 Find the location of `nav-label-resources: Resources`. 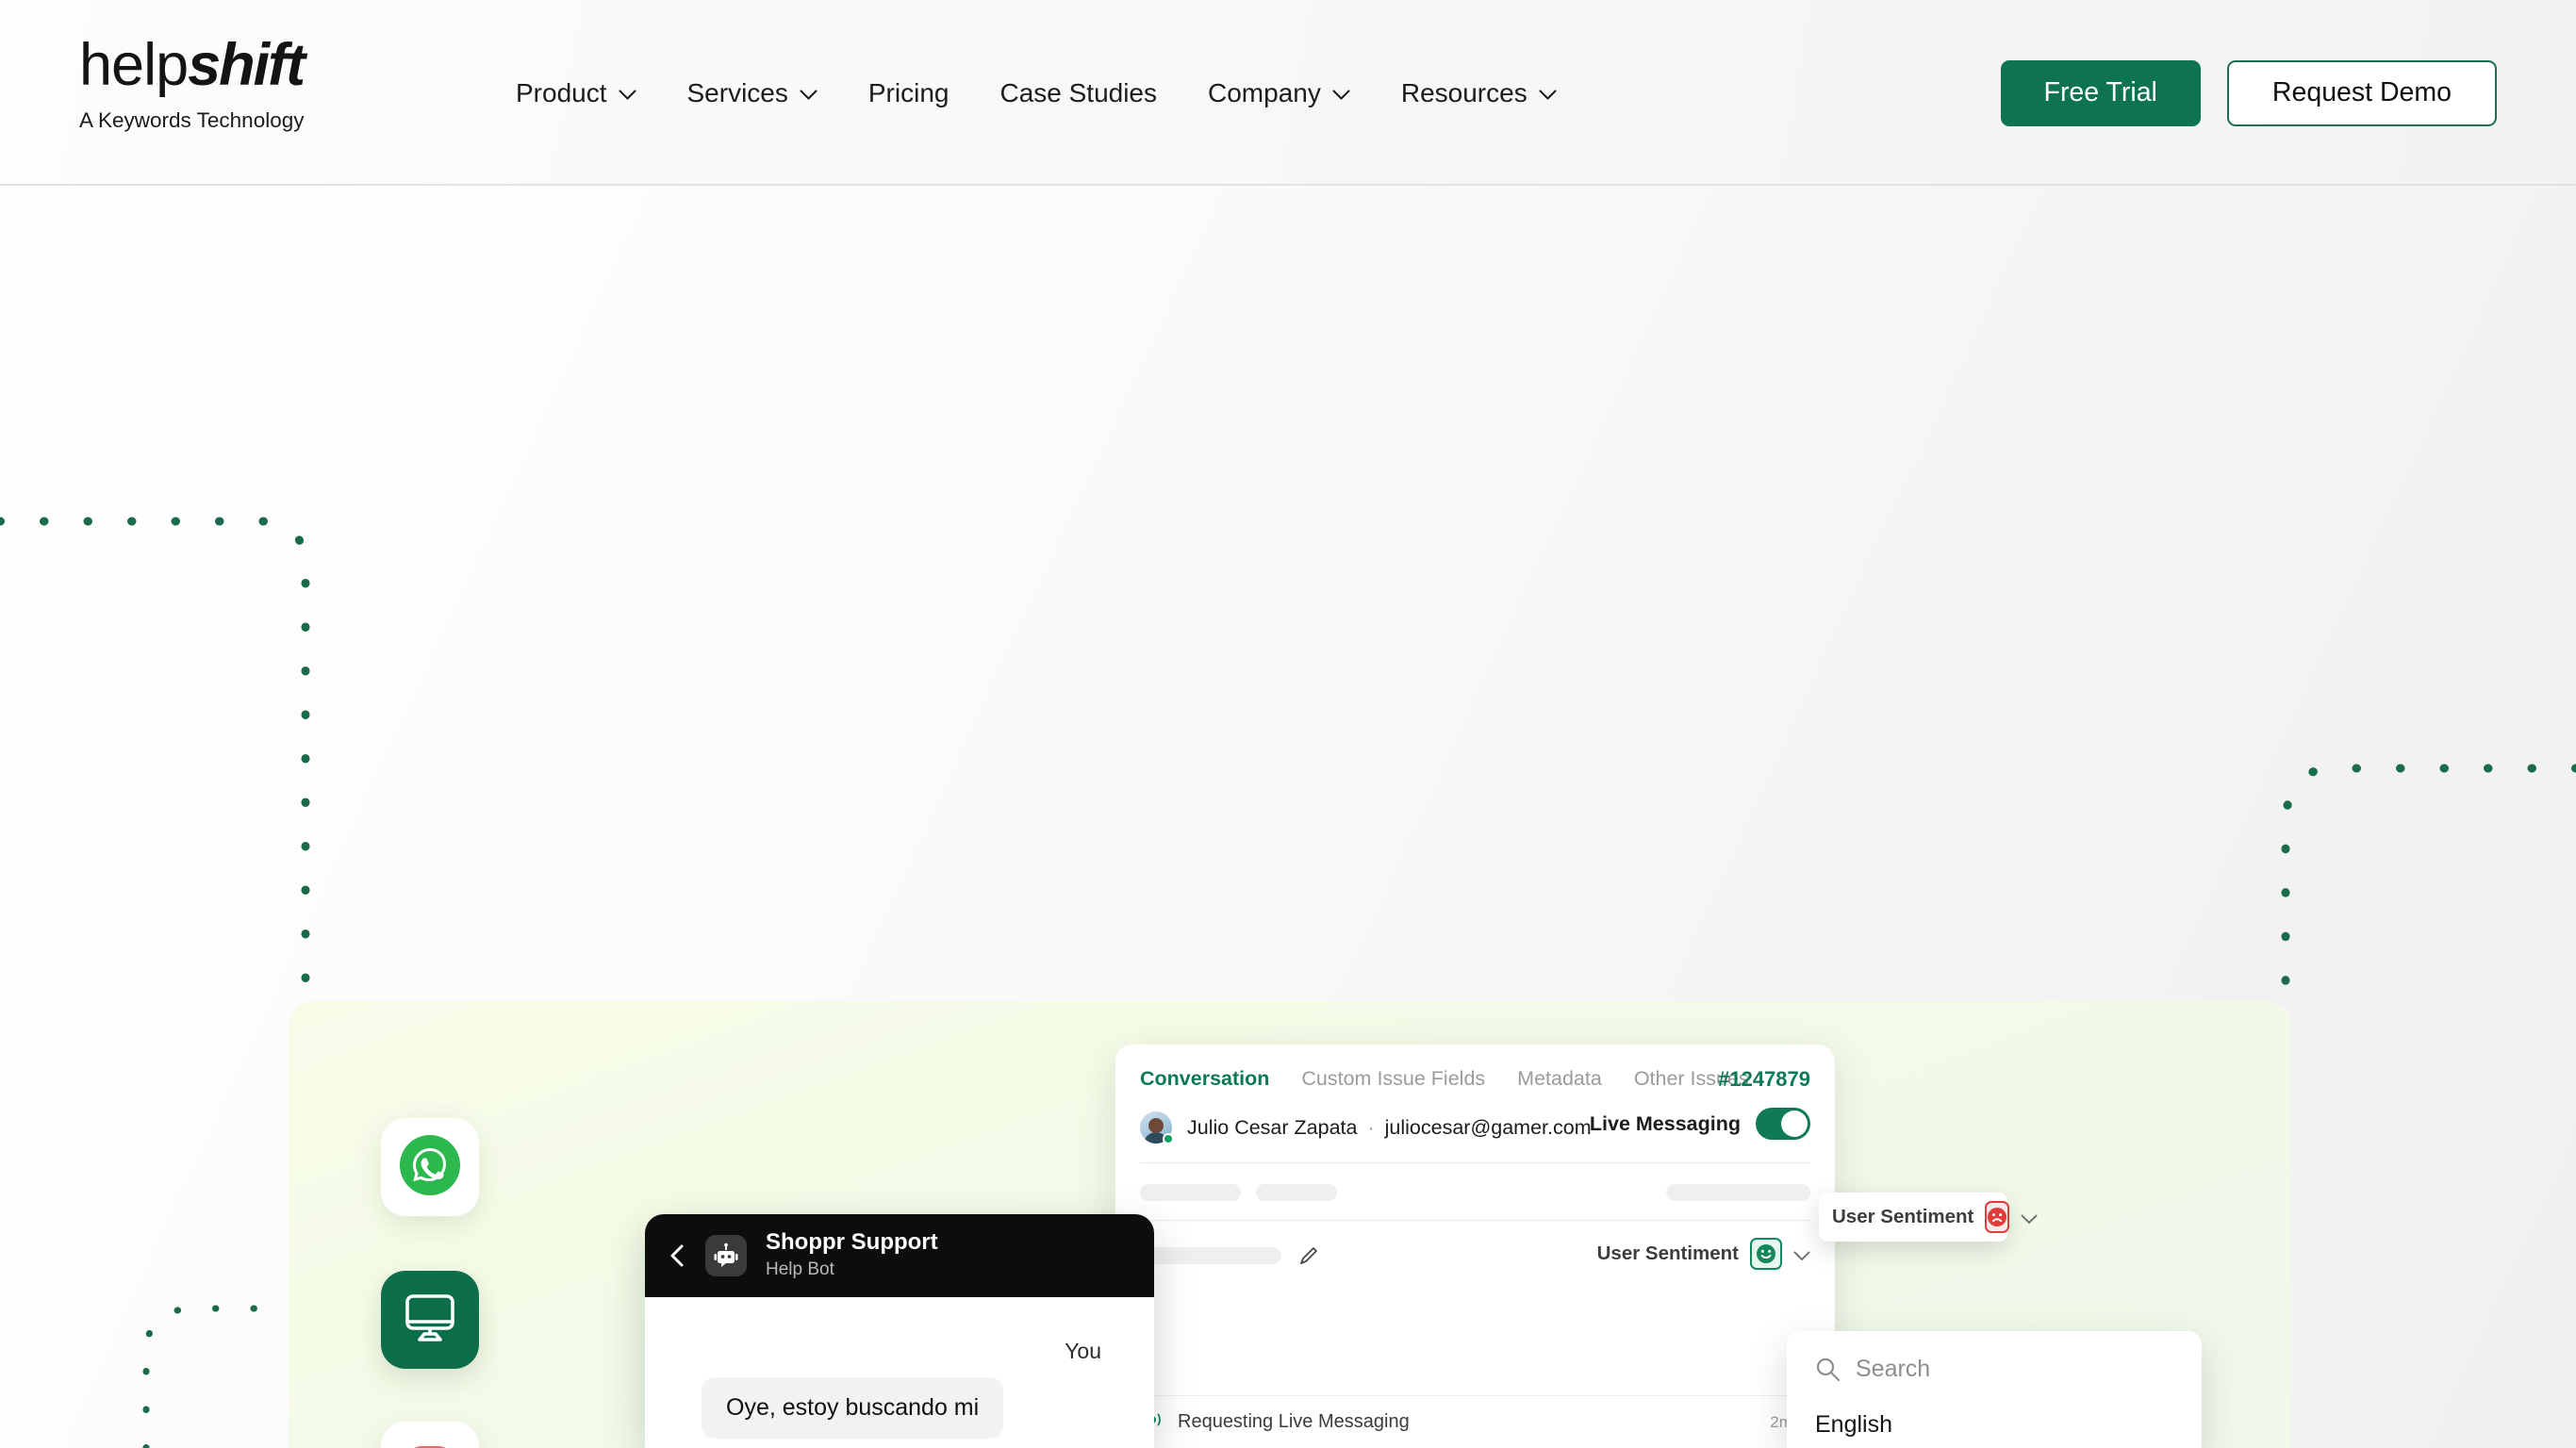

nav-label-resources: Resources is located at coordinates (1463, 92).